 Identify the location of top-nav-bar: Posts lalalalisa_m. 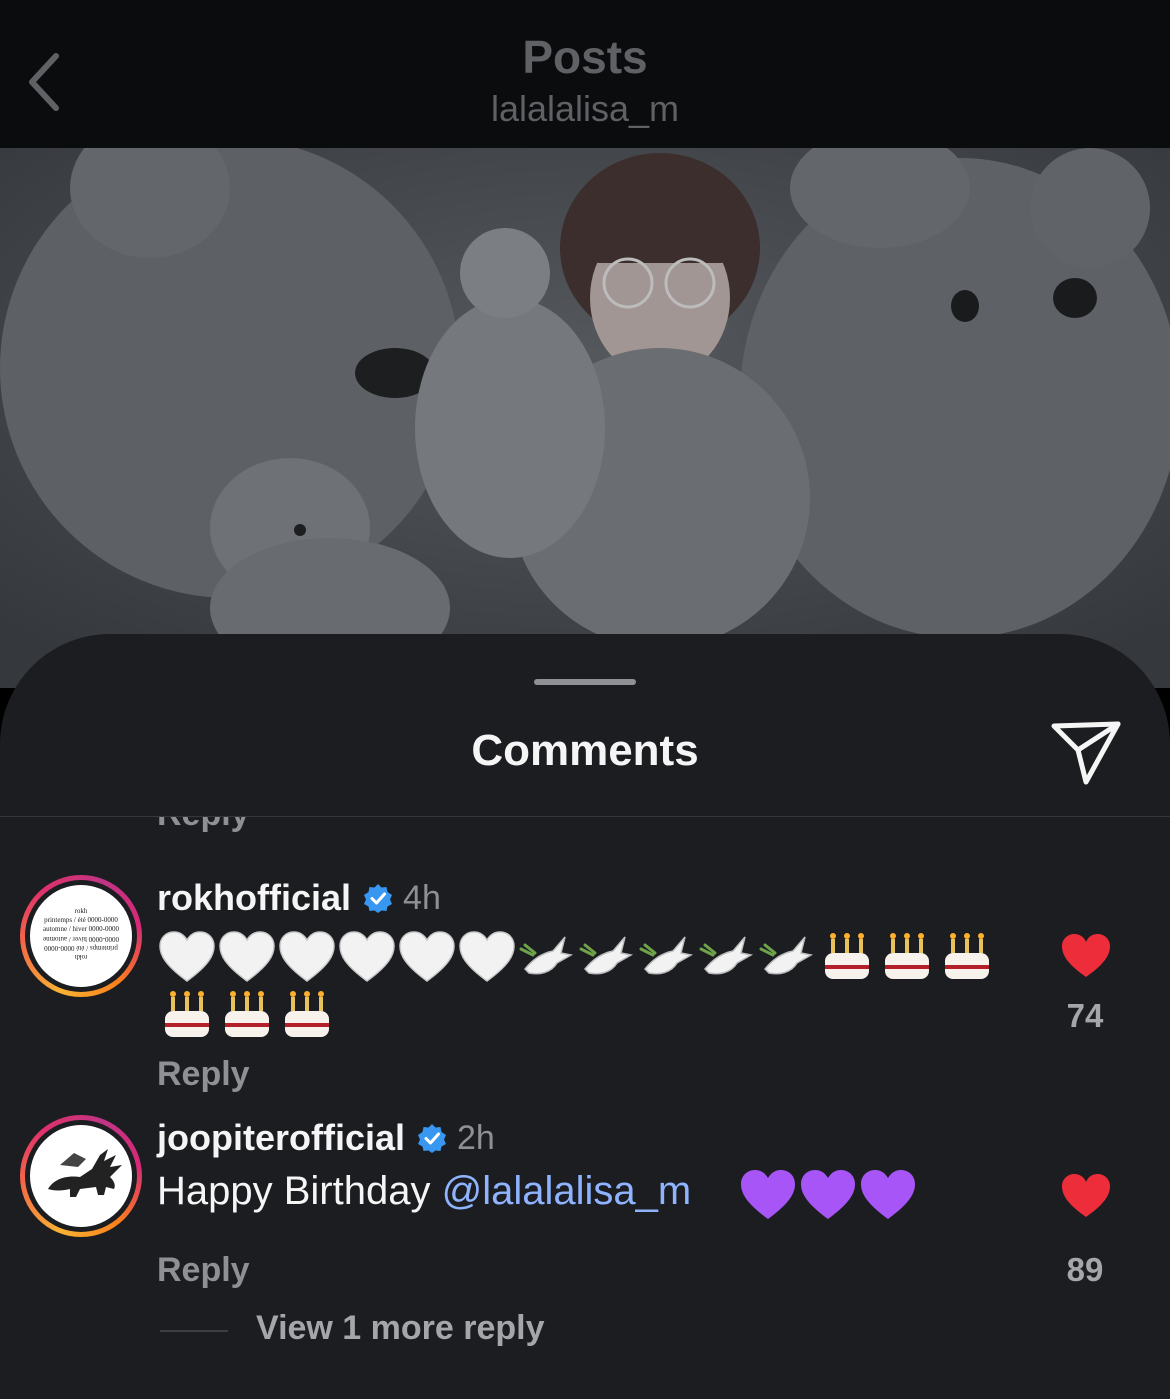
(585, 74).